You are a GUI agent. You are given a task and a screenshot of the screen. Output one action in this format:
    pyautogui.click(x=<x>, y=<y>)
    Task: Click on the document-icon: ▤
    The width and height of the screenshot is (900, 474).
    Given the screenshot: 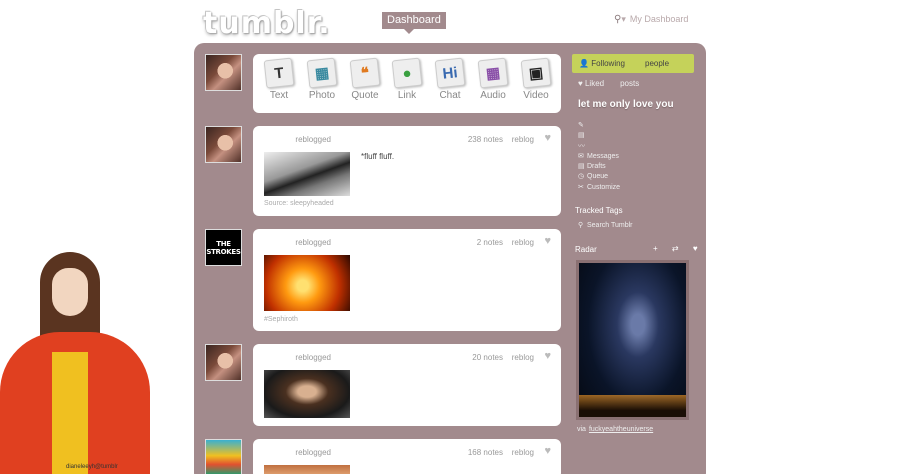 What is the action you would take?
    pyautogui.click(x=581, y=135)
    